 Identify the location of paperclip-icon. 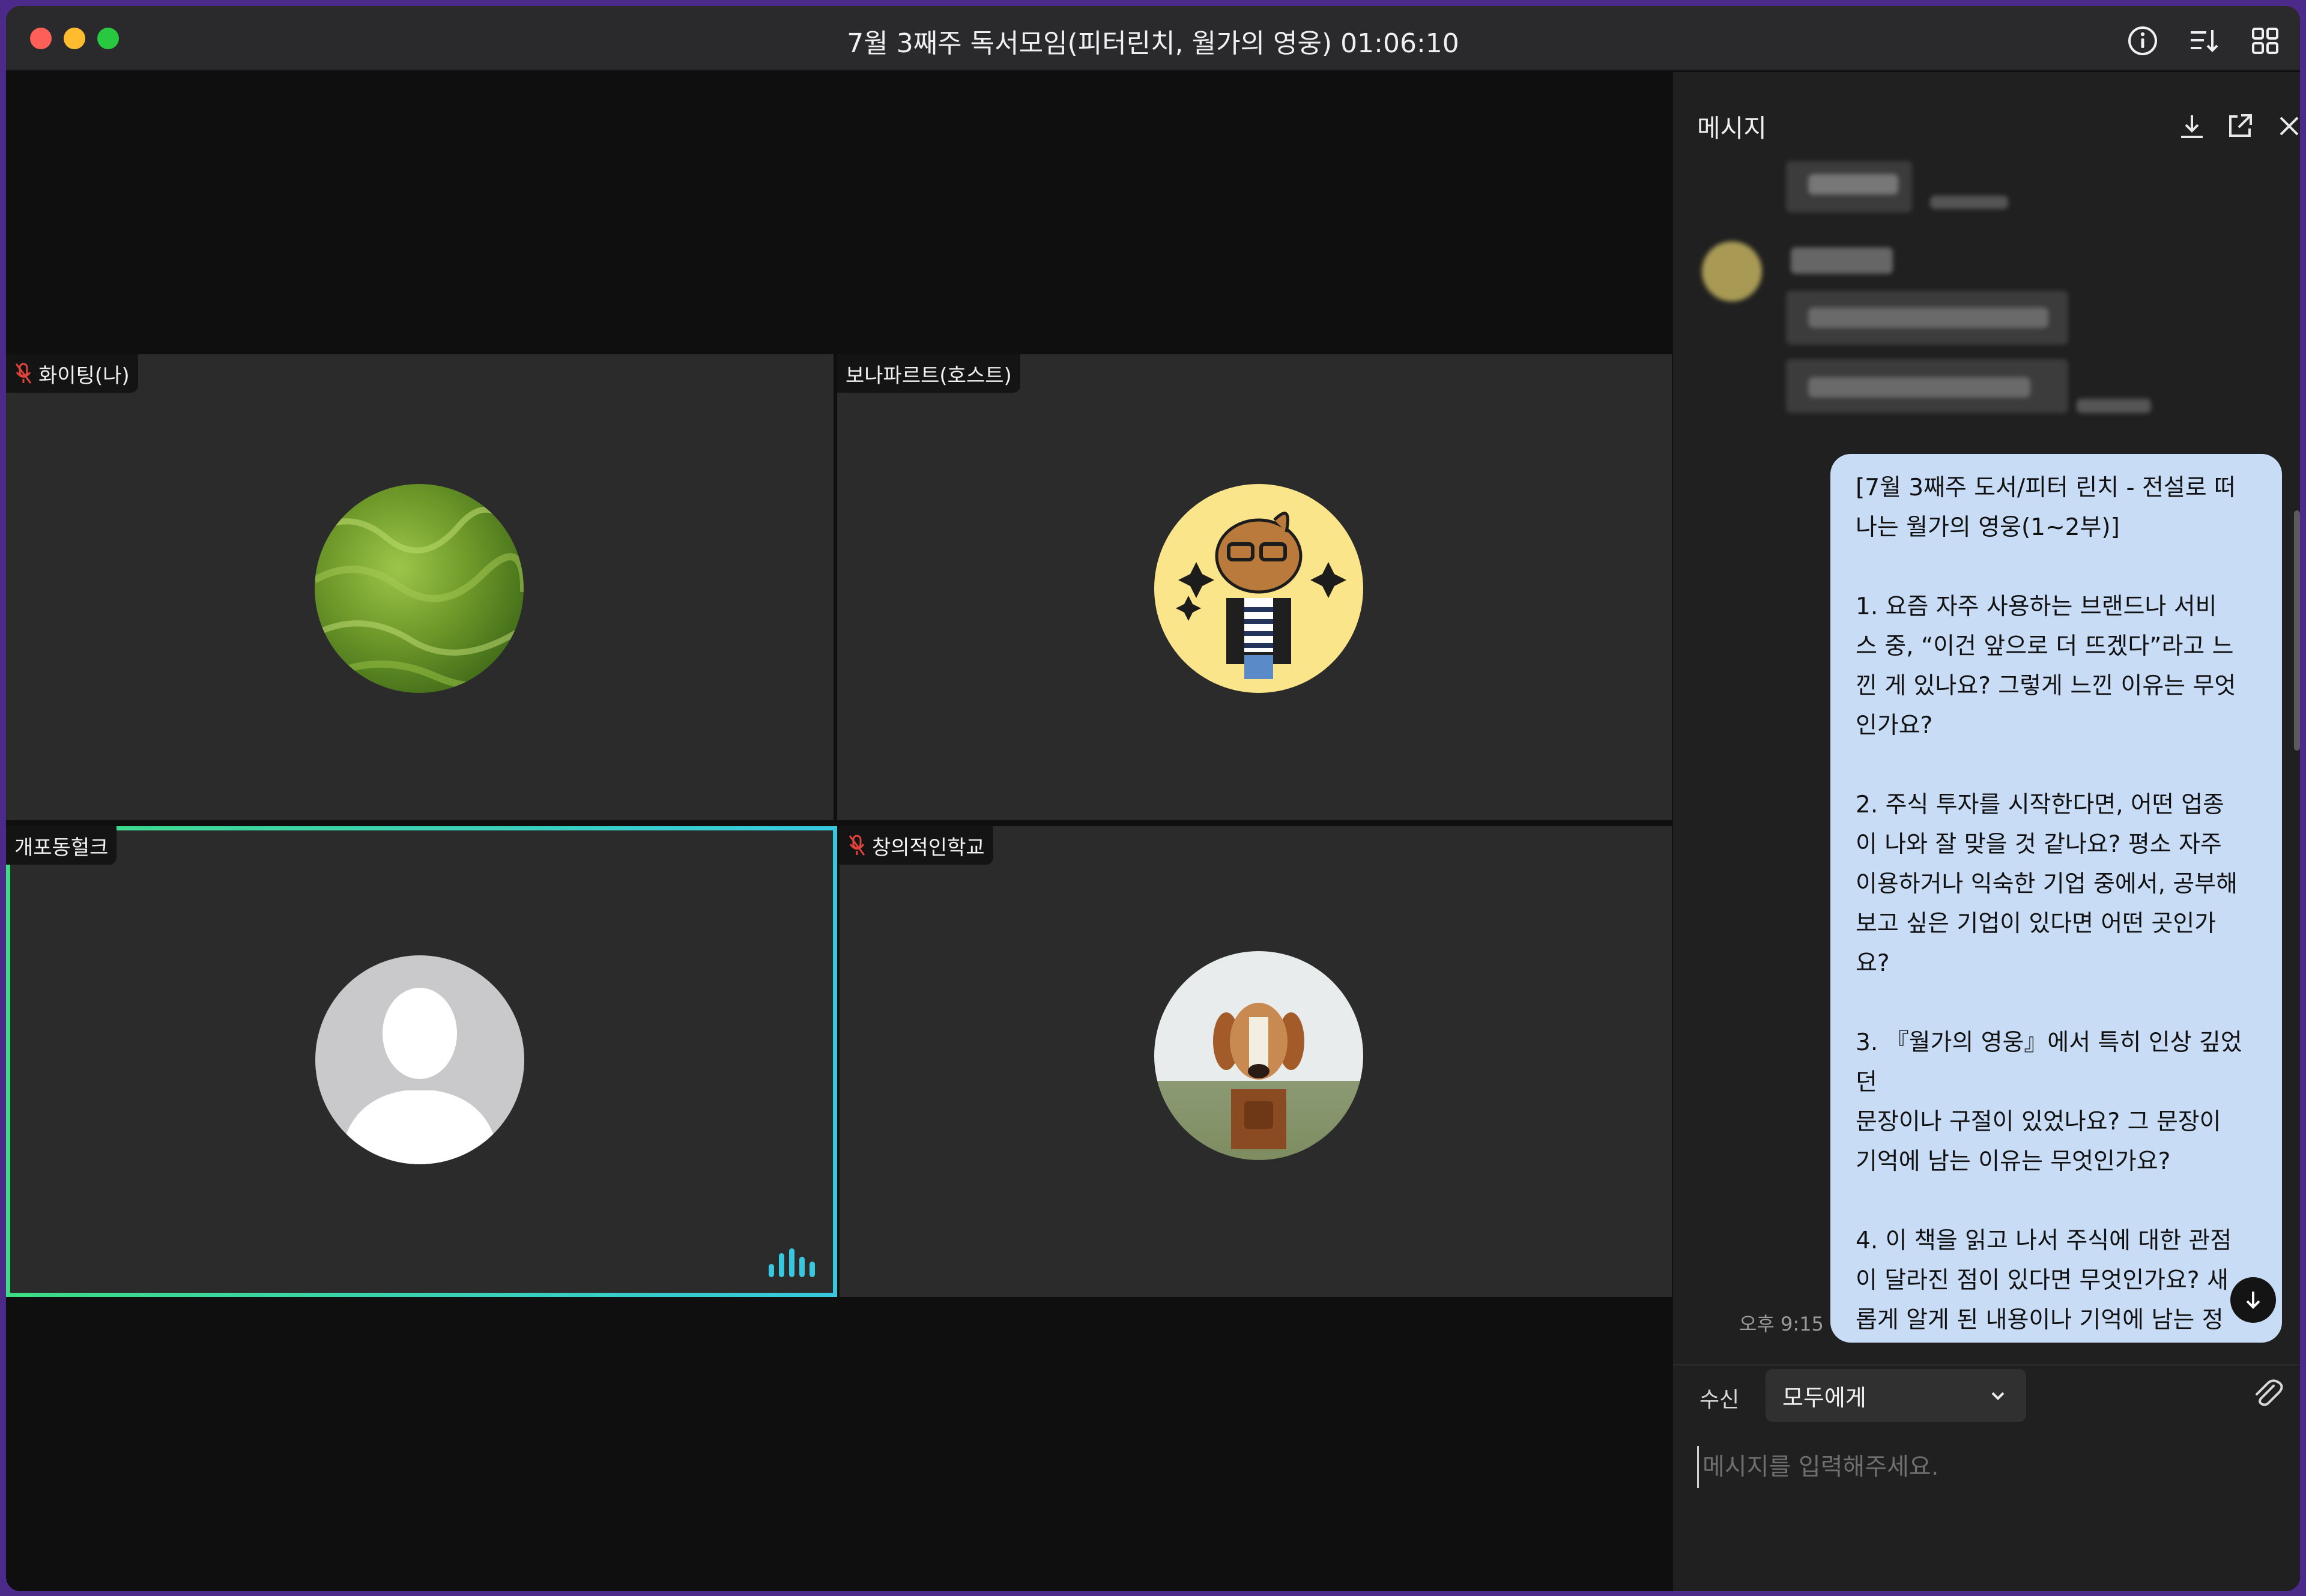
(2268, 1394).